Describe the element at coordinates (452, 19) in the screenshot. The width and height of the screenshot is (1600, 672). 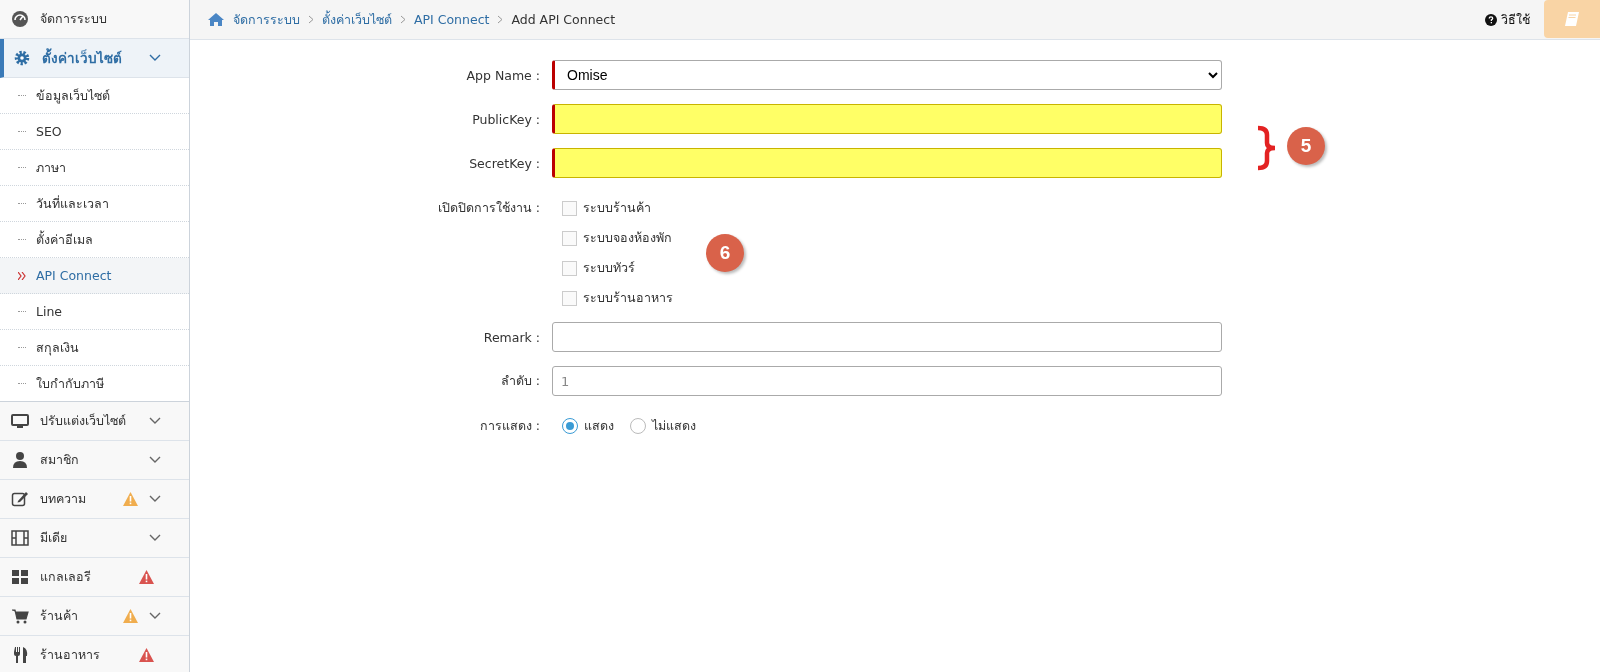
I see `breadcrumb-link: API Connect` at that location.